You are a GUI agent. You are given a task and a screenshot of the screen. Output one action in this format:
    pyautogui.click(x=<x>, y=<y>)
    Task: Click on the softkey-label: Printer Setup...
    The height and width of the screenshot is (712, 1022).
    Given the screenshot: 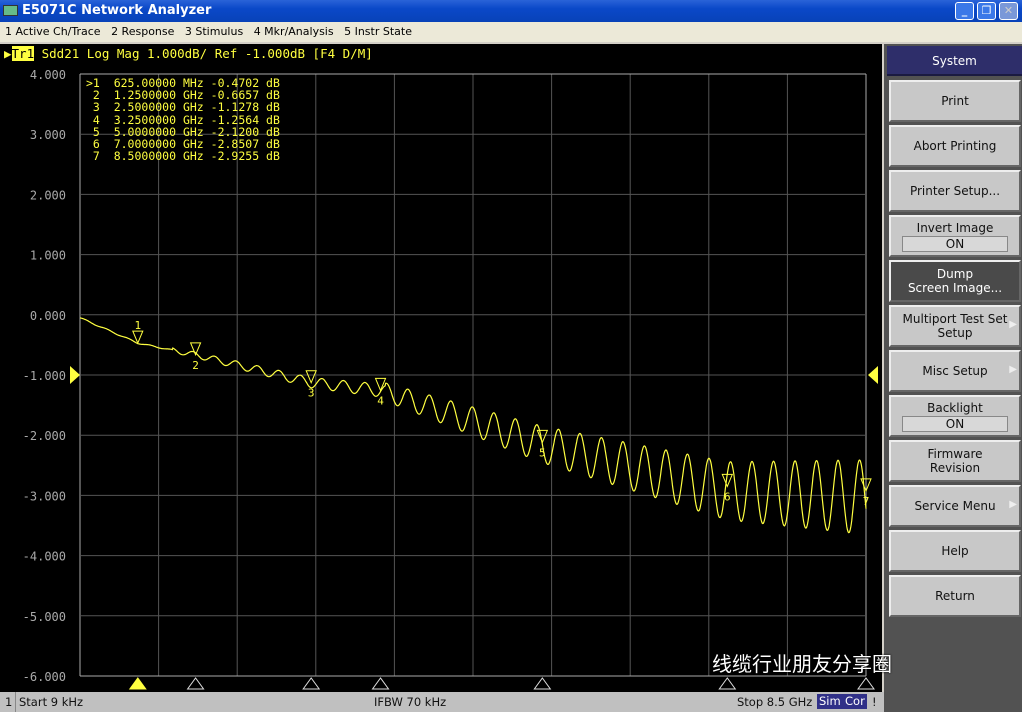 What is the action you would take?
    pyautogui.click(x=955, y=191)
    